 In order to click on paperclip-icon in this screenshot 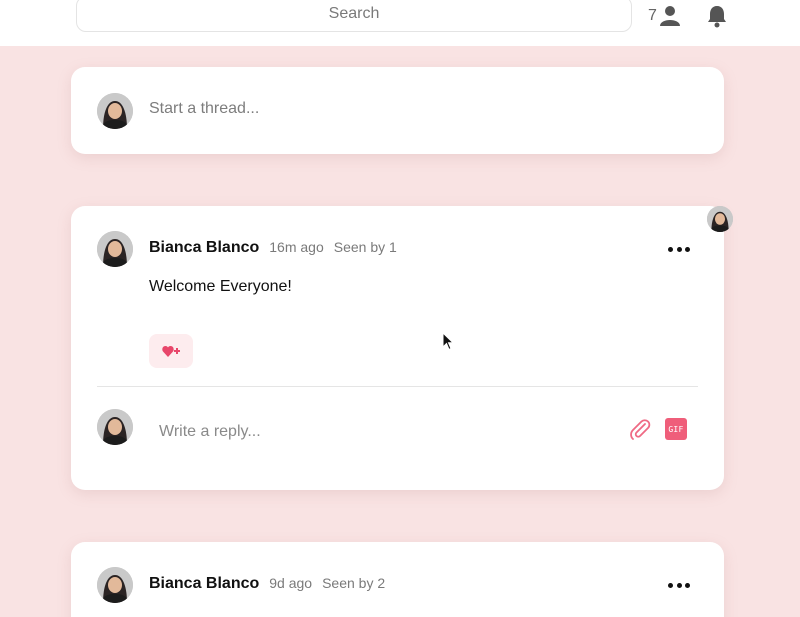, I will do `click(640, 429)`.